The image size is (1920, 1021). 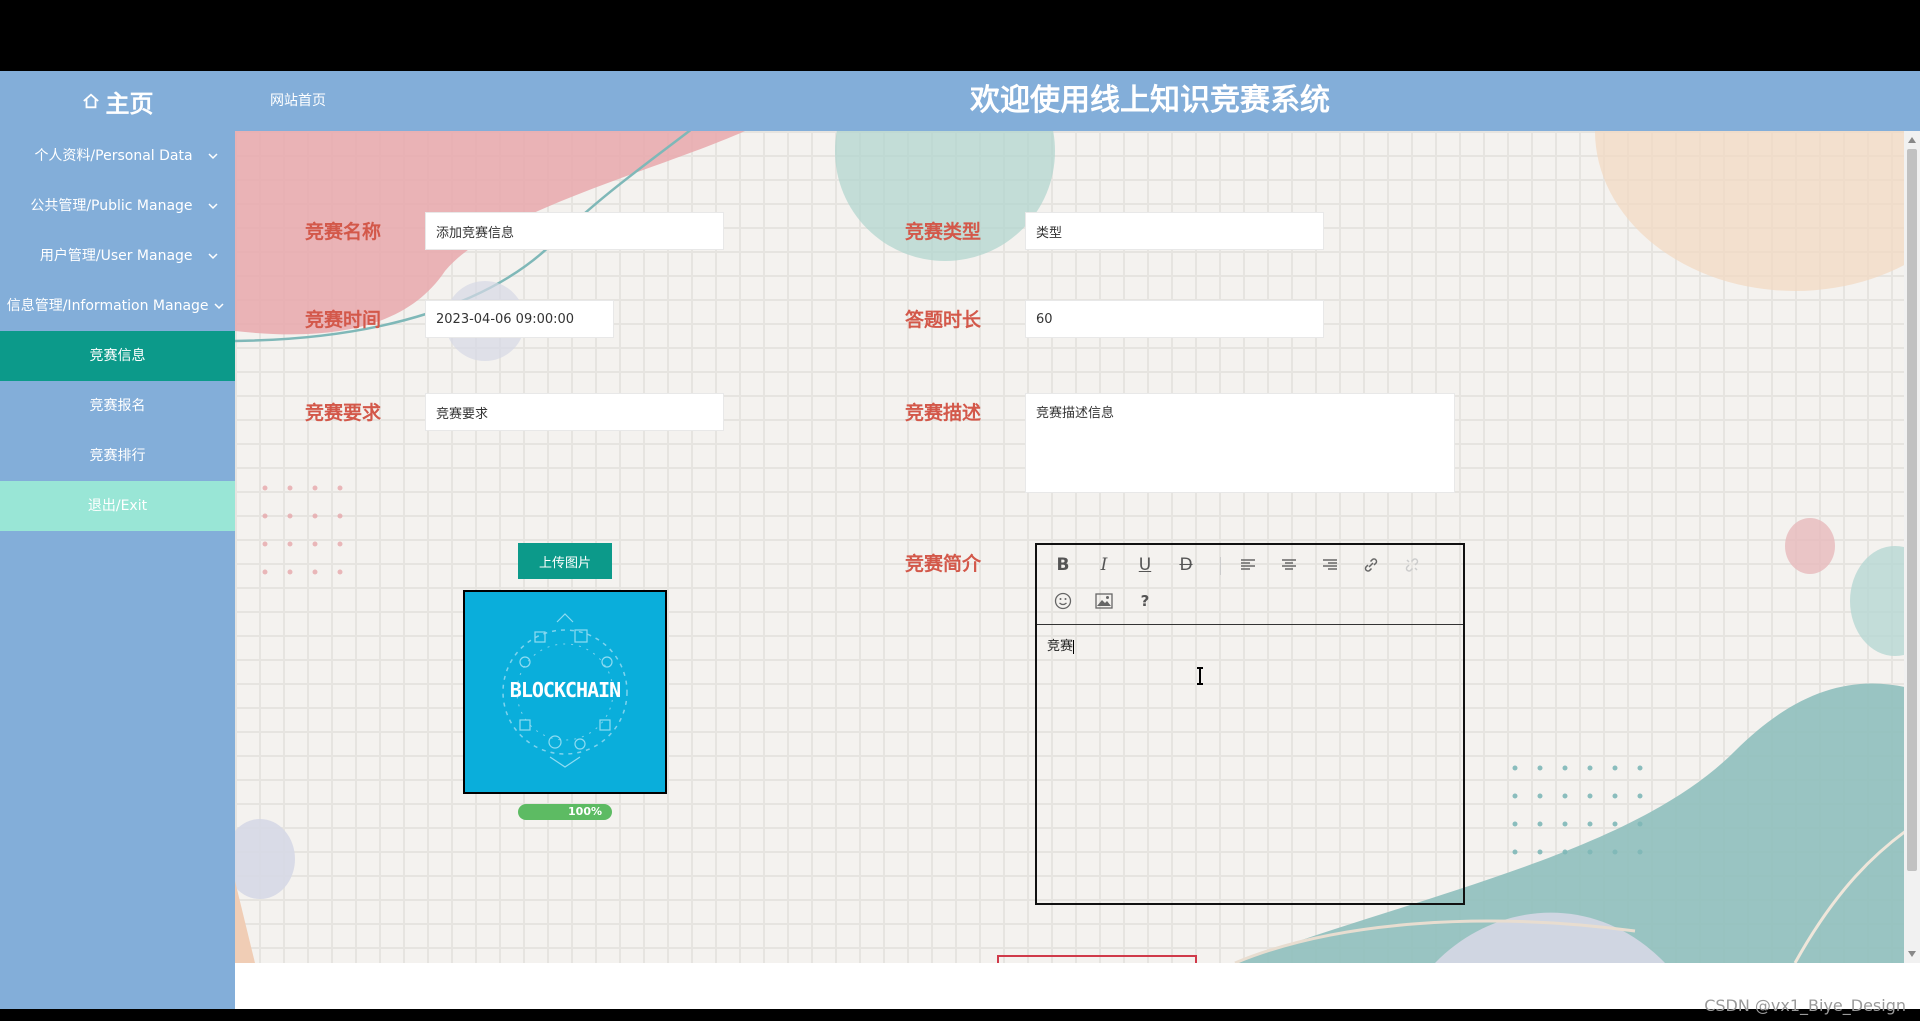 What do you see at coordinates (113, 156) in the screenshot?
I see `sidebar-menu-label: 个人资料/Personal Data` at bounding box center [113, 156].